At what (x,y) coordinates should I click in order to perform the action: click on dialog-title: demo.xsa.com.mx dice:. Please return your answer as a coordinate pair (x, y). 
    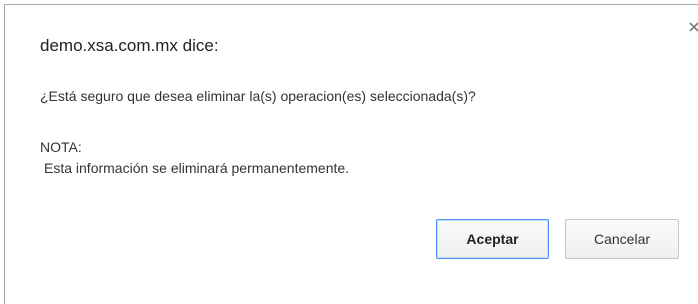
    Looking at the image, I should click on (129, 45).